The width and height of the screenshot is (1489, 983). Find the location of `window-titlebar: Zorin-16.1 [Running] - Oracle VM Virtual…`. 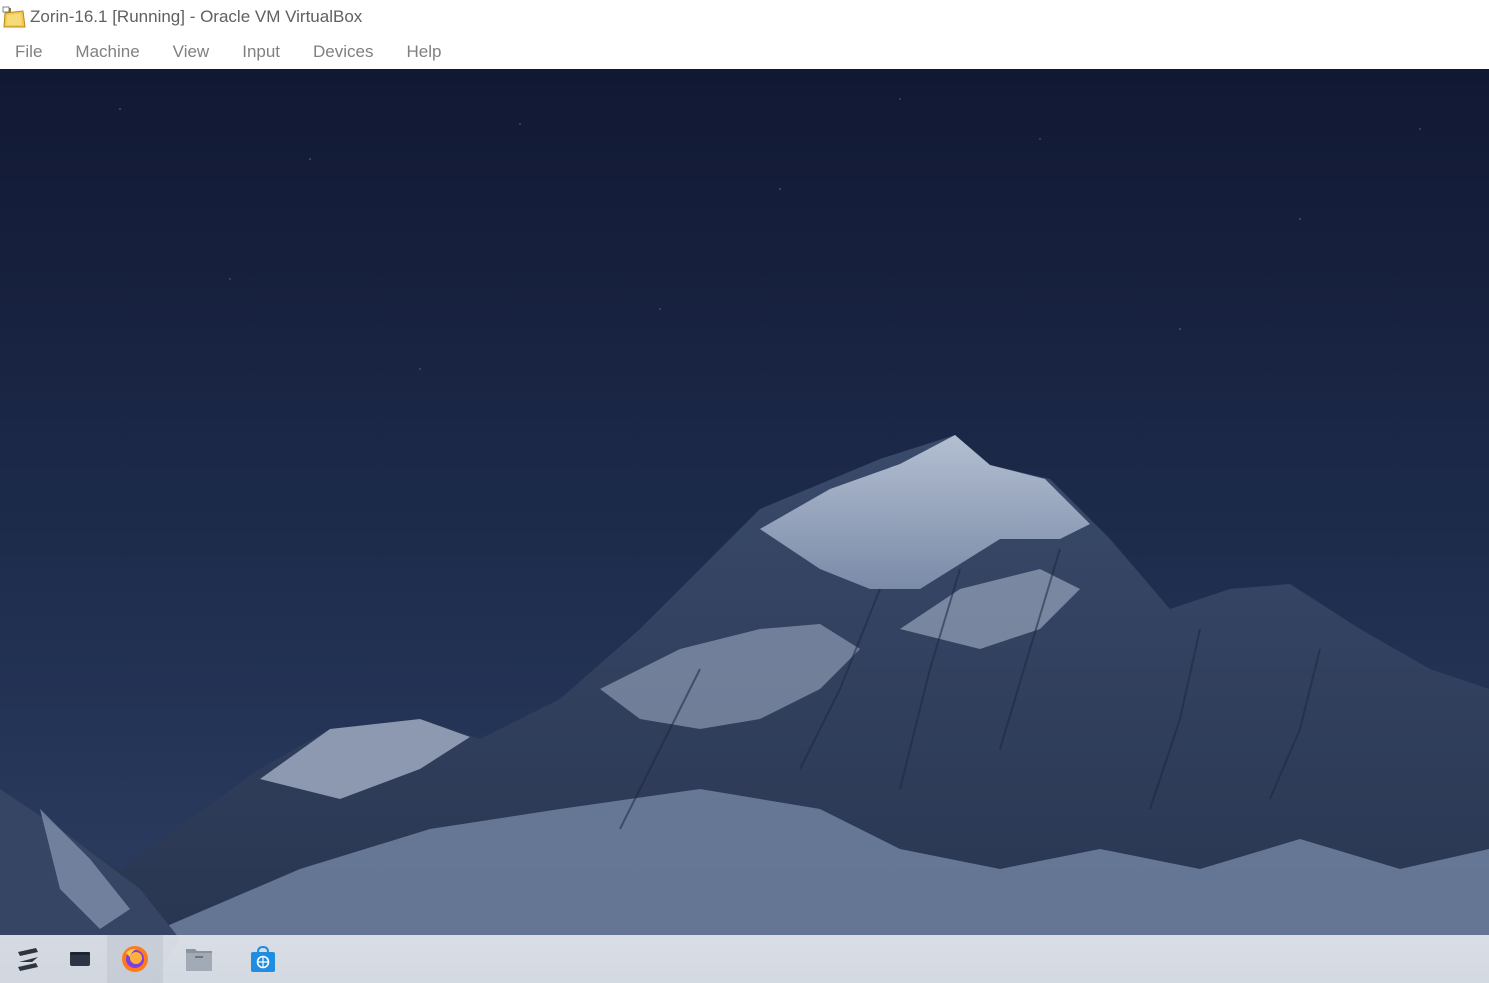

window-titlebar: Zorin-16.1 [Running] - Oracle VM Virtual… is located at coordinates (744, 17).